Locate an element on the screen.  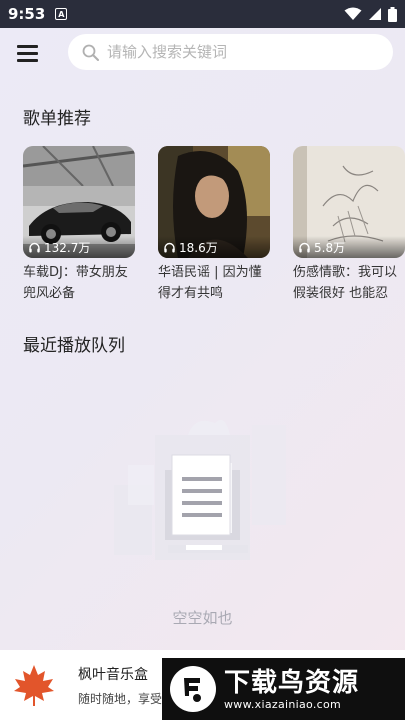
banner-title: 枫叶音乐盒 is located at coordinates (113, 674).